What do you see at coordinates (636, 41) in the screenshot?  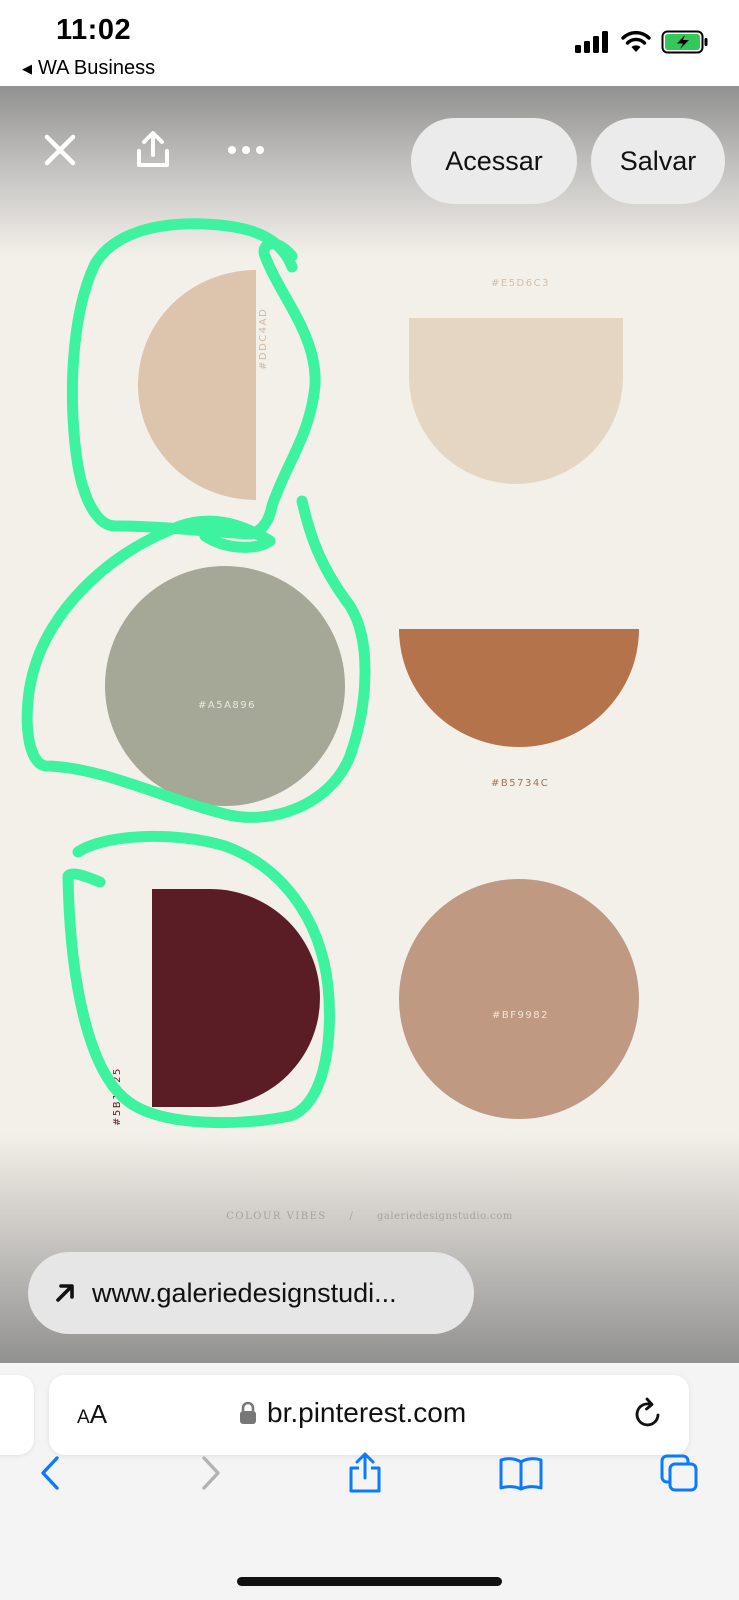 I see `wifi-icon` at bounding box center [636, 41].